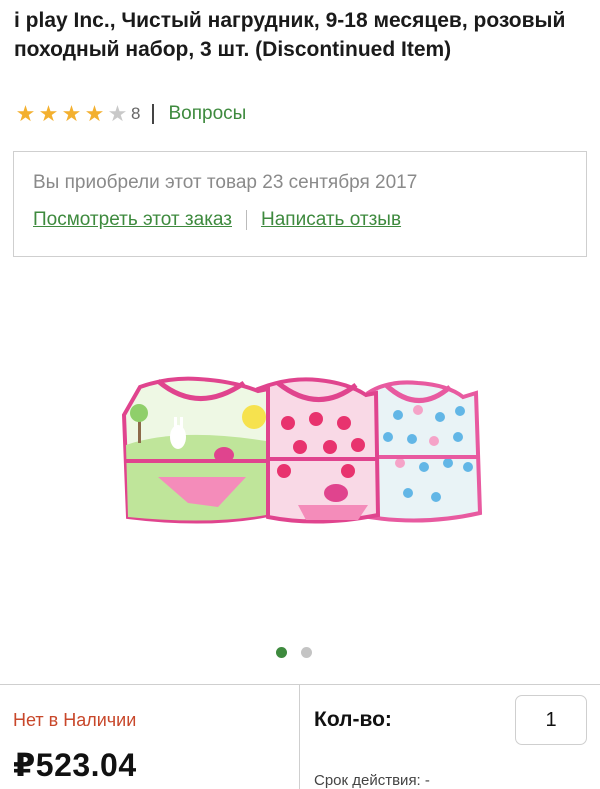  I want to click on review-count: 8, so click(135, 114).